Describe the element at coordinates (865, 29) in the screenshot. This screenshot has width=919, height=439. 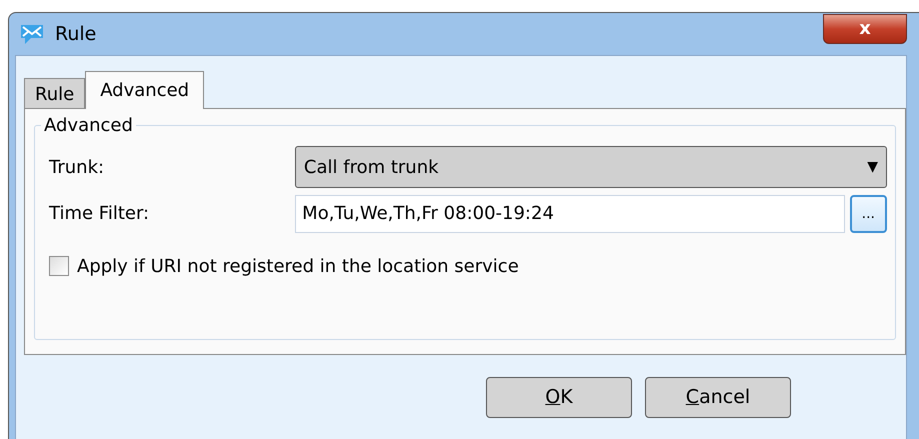
I see `close-button: x` at that location.